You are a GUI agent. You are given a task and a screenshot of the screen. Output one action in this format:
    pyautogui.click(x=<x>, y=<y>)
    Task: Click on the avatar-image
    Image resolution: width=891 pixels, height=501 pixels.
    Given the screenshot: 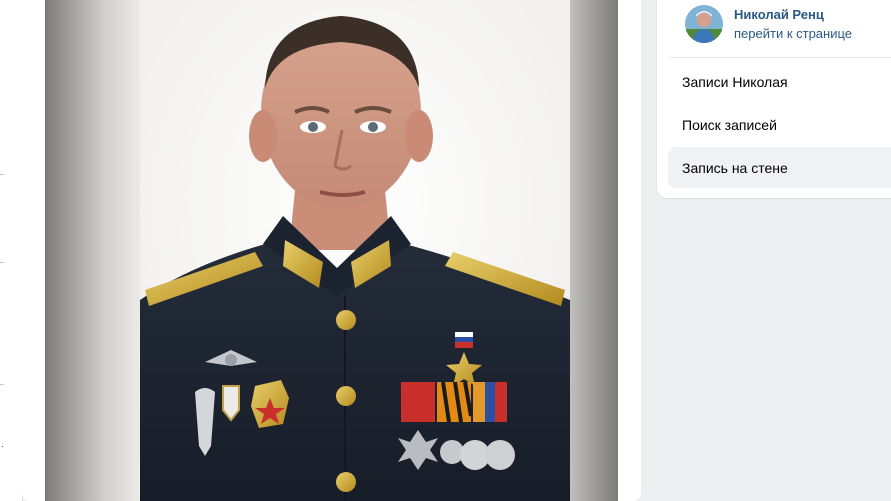 What is the action you would take?
    pyautogui.click(x=704, y=24)
    